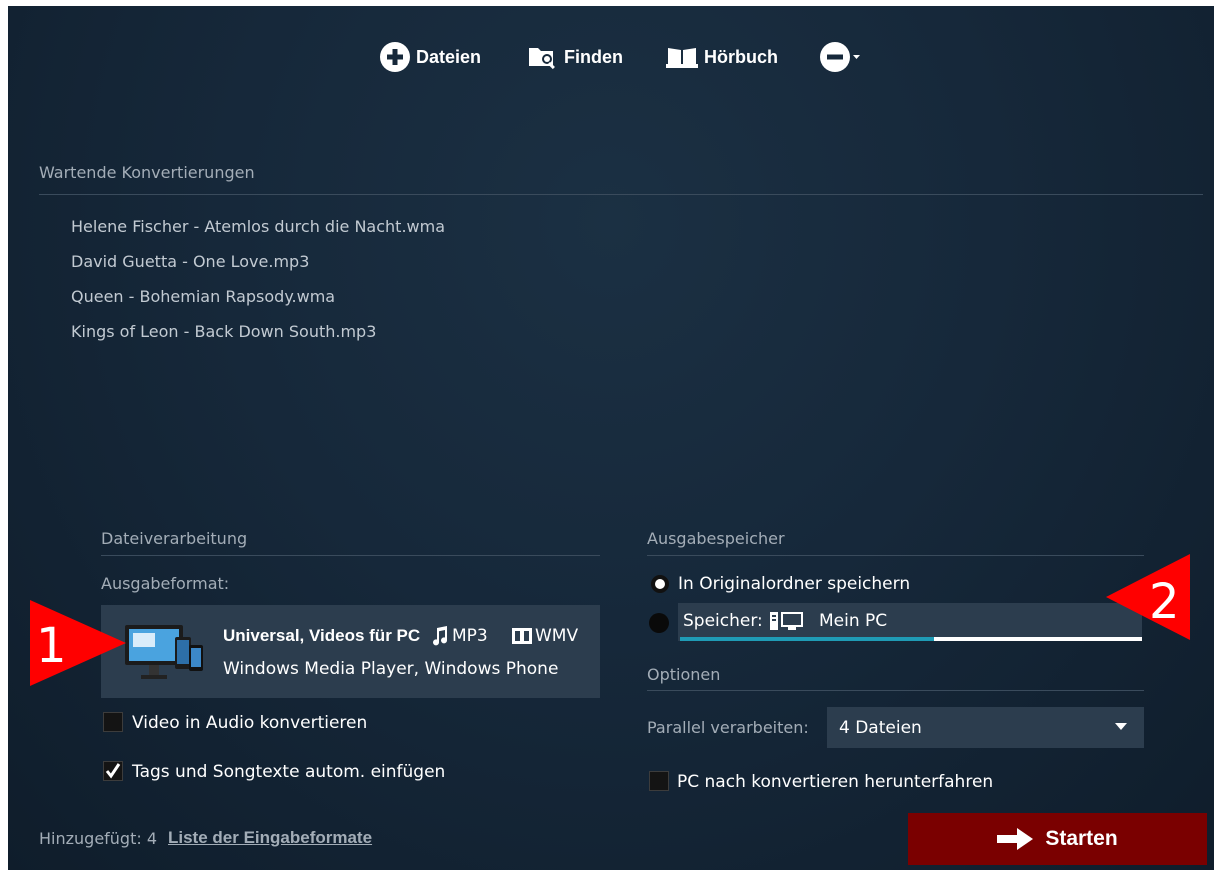  Describe the element at coordinates (807, 639) in the screenshot. I see `storage-usage-fill` at that location.